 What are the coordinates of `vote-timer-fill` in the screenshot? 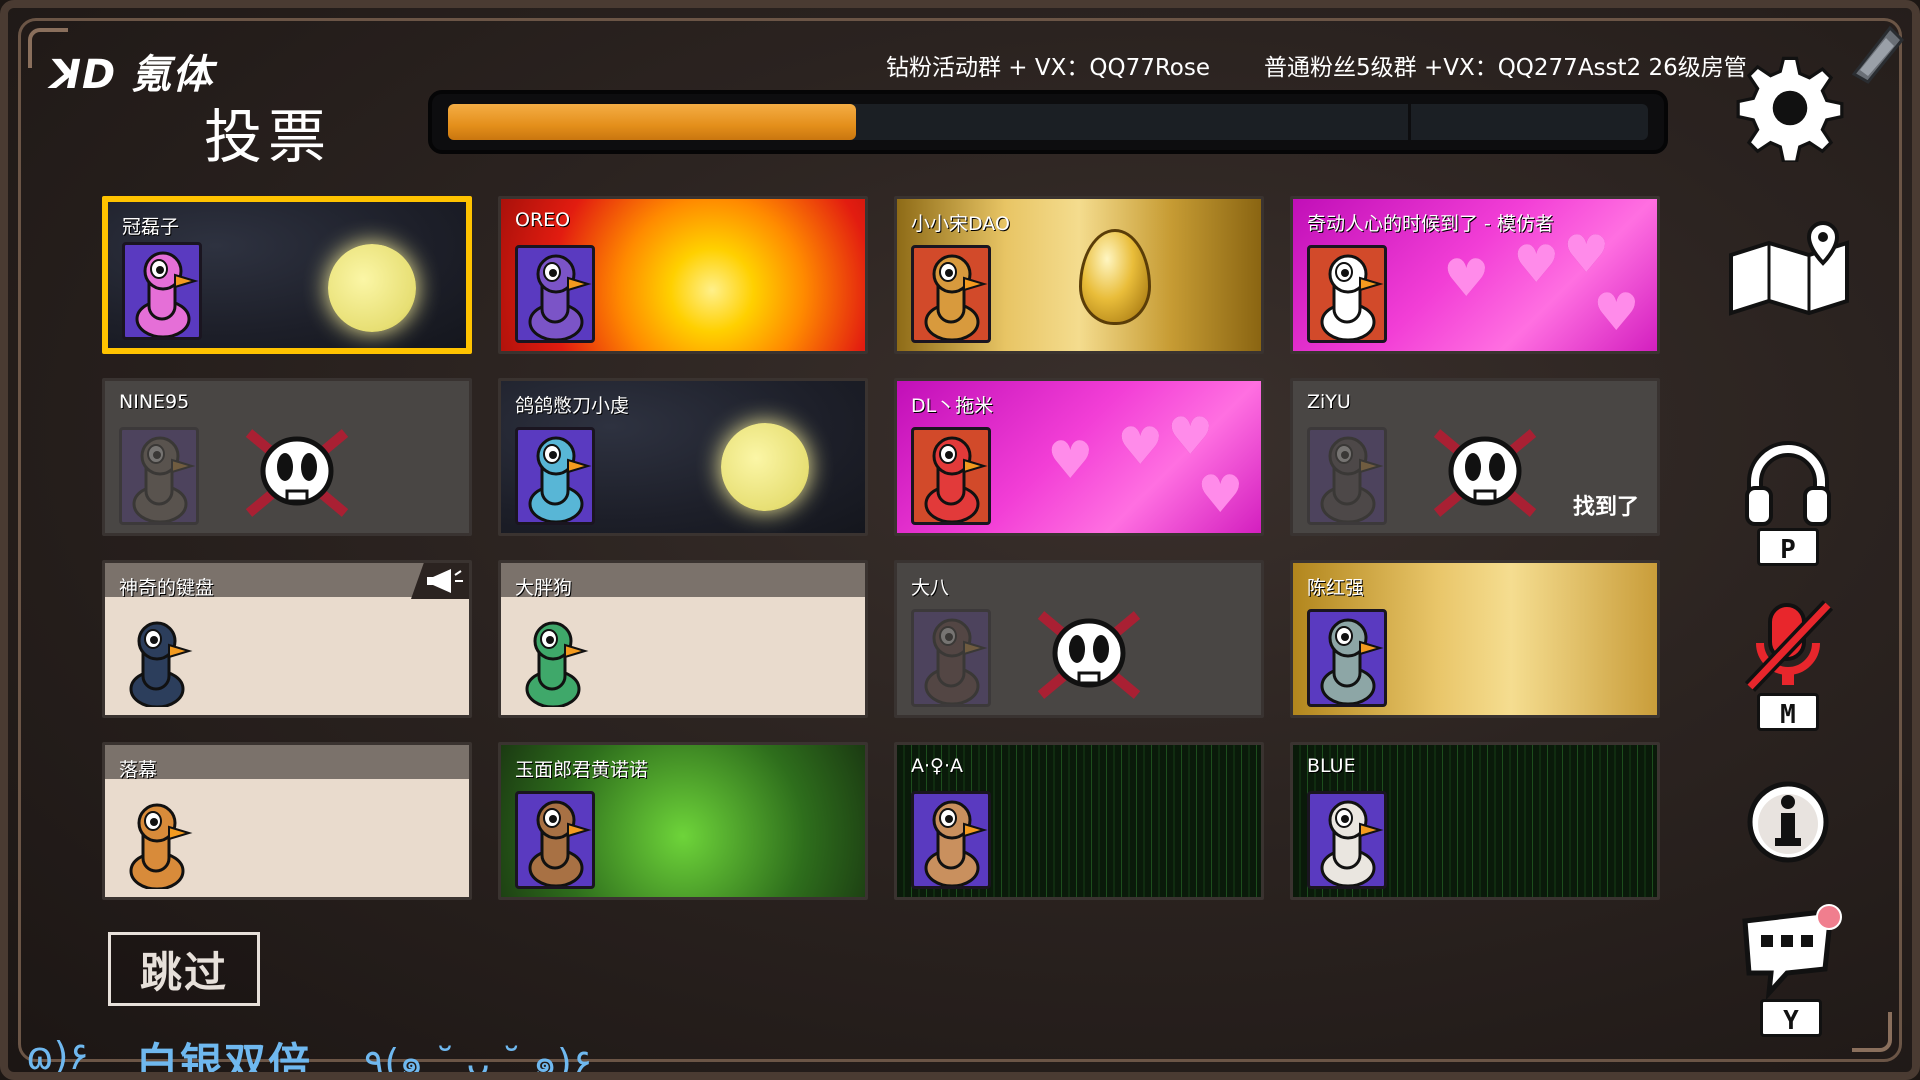 It's located at (652, 122).